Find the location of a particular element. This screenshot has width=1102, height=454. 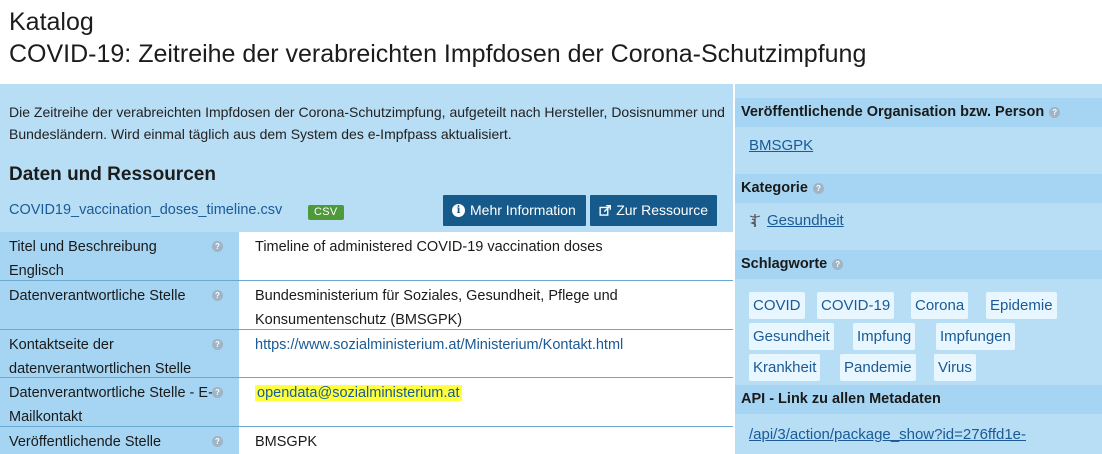

tag-covid: COVID is located at coordinates (777, 305).